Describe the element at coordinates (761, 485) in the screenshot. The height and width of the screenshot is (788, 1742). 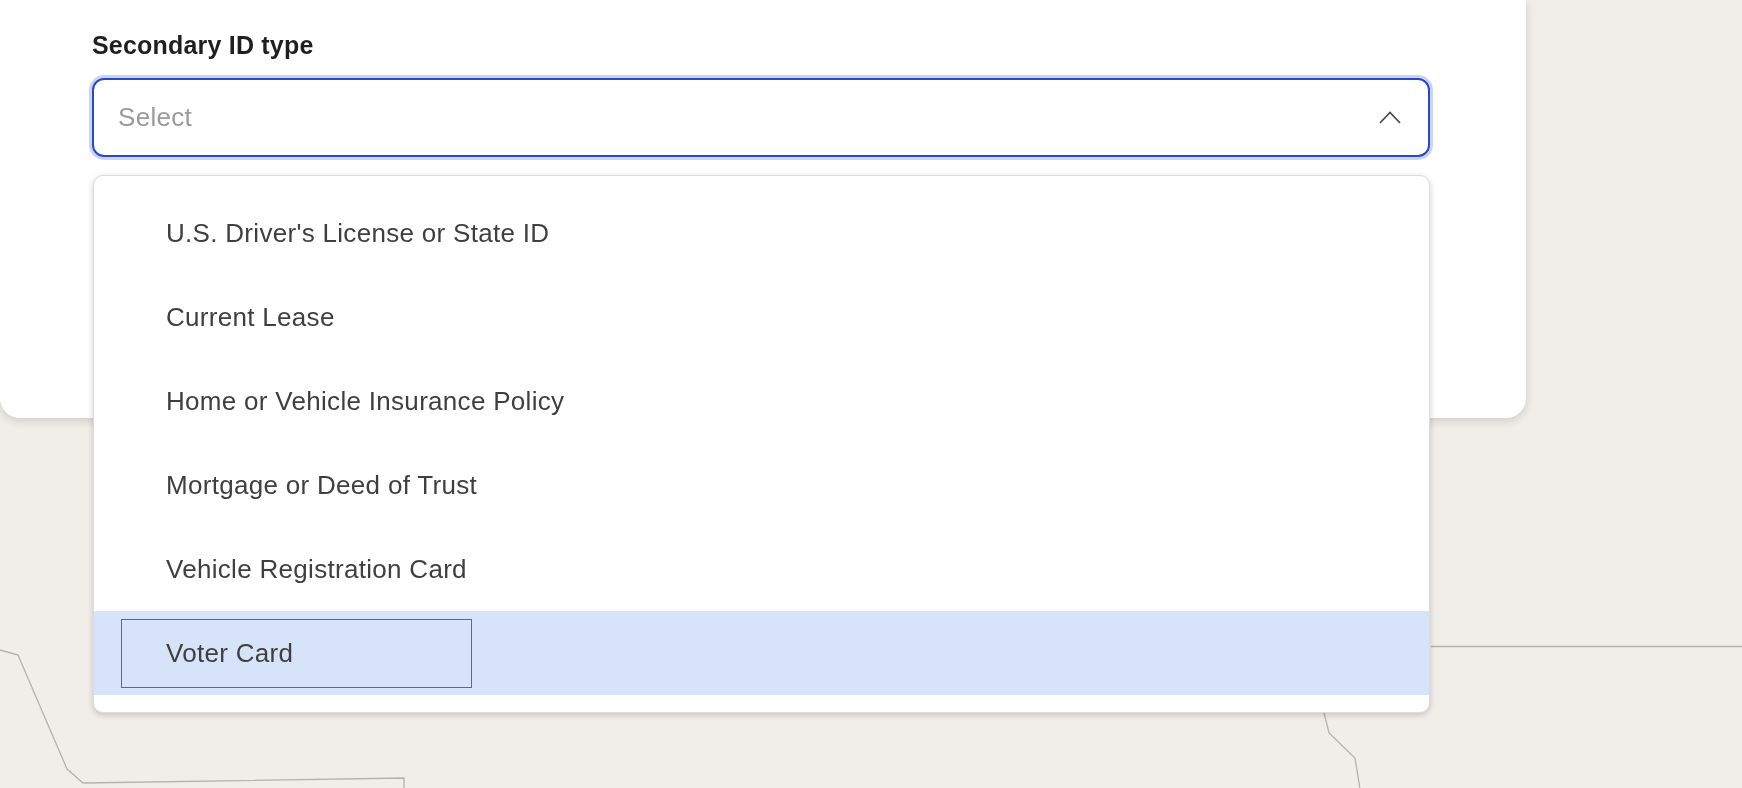
I see `dropdown-option: Mortgage or Deed of Trust` at that location.